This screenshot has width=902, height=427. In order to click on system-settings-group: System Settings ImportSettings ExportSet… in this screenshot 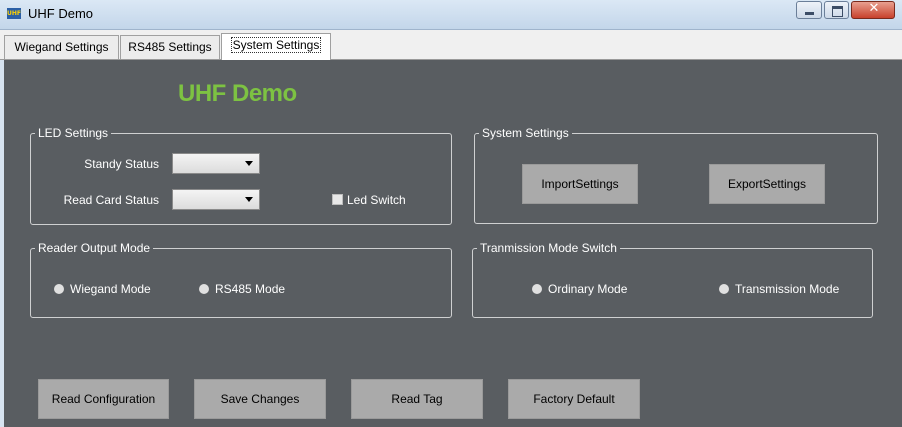, I will do `click(676, 174)`.